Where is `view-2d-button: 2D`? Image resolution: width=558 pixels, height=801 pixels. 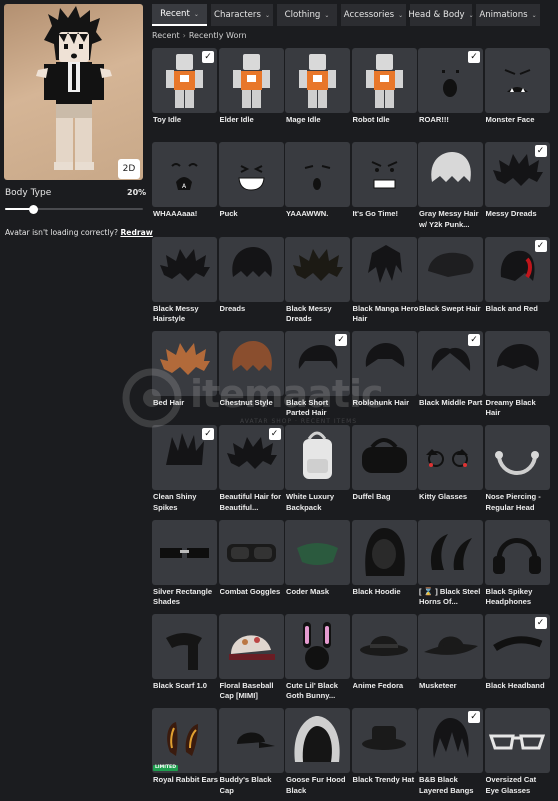
view-2d-button: 2D is located at coordinates (129, 169).